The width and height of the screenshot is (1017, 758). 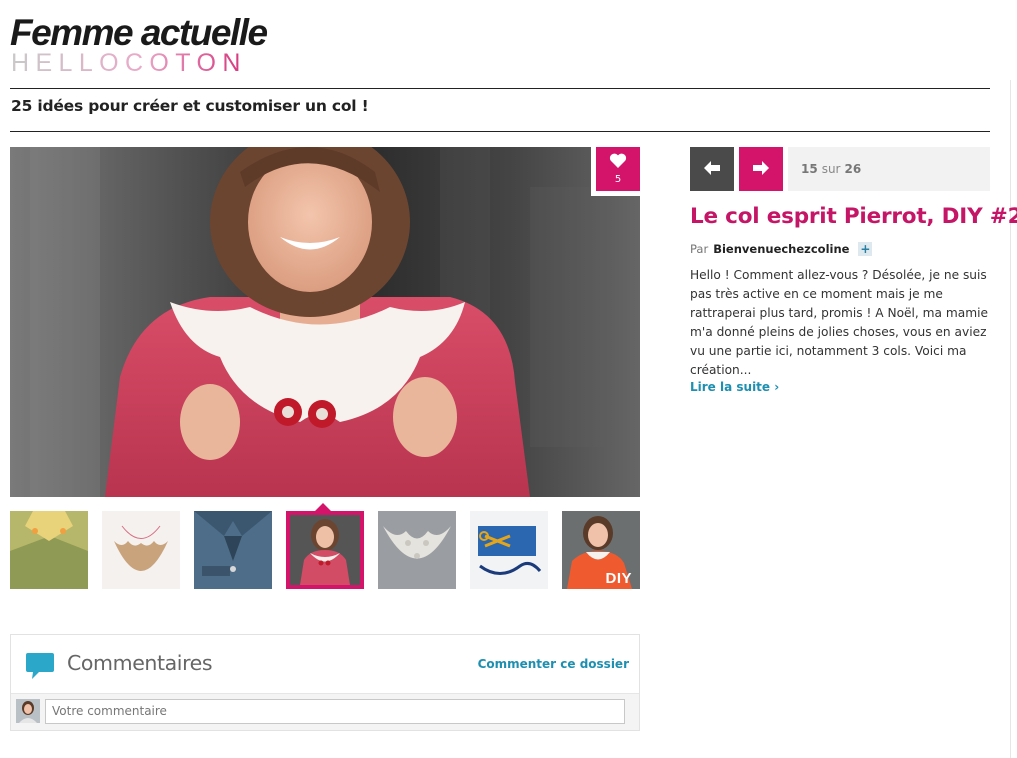 I want to click on total-slides: 26, so click(x=853, y=169).